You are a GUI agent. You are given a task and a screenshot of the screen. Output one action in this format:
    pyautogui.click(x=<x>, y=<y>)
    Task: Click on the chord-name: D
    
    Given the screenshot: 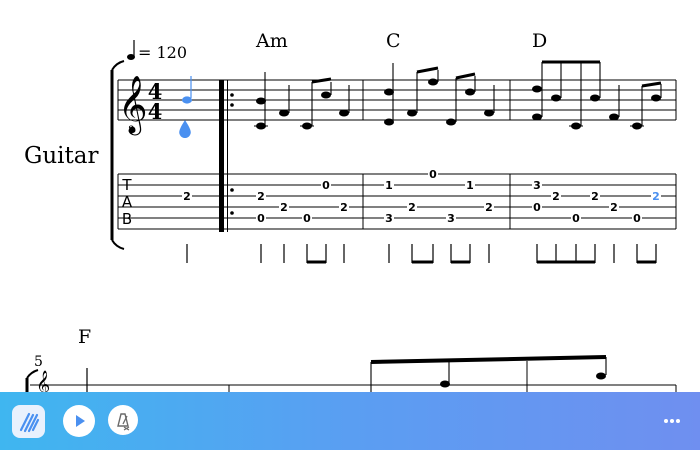 What is the action you would take?
    pyautogui.click(x=539, y=41)
    